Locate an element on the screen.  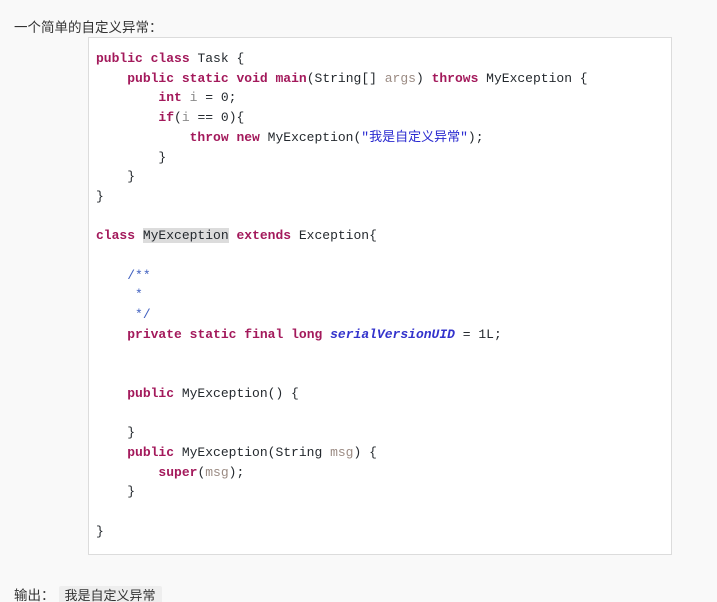
code-token: /** is located at coordinates (139, 275).